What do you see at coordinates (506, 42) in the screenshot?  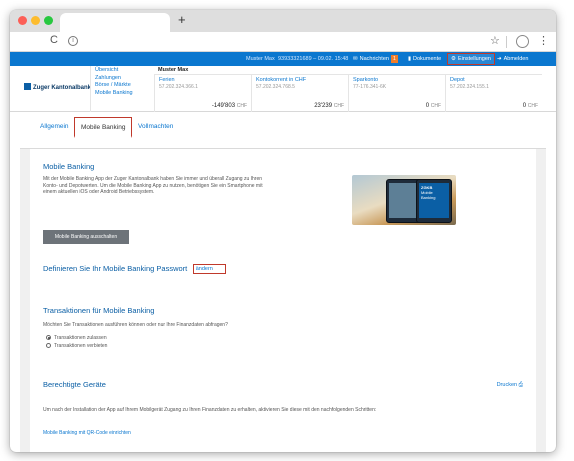 I see `toolbar-divider` at bounding box center [506, 42].